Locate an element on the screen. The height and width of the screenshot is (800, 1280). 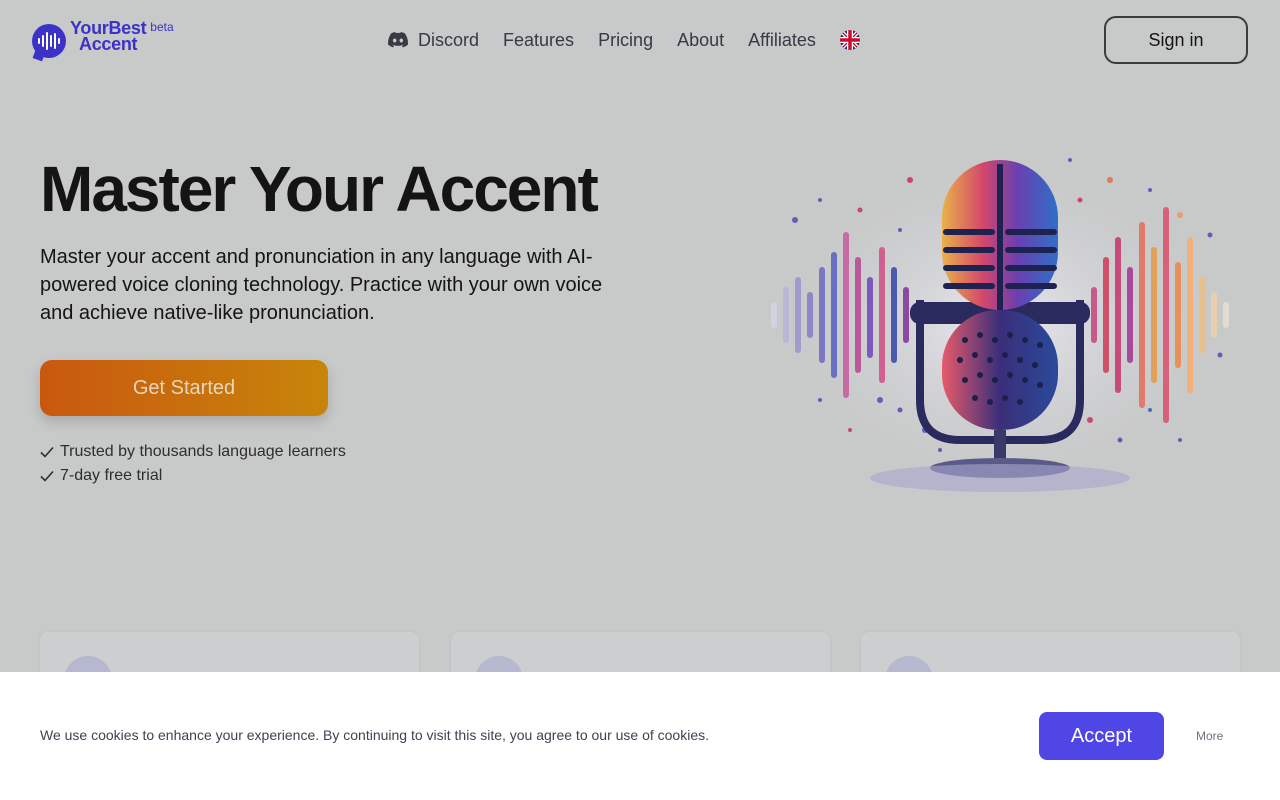
check-item: 7-day free trial is located at coordinates (193, 476).